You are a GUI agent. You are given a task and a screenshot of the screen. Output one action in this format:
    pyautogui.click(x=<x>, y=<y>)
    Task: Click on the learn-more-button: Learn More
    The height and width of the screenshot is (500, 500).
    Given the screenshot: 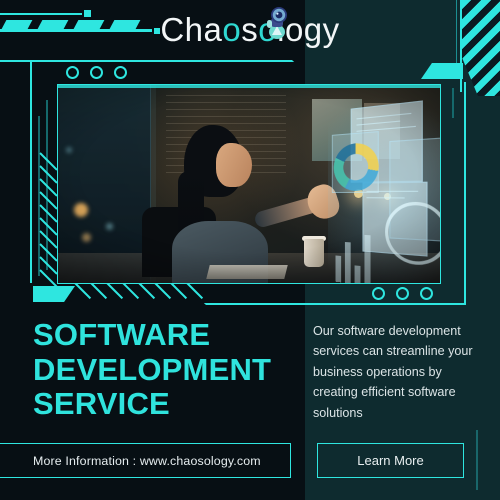 What is the action you would take?
    pyautogui.click(x=390, y=460)
    